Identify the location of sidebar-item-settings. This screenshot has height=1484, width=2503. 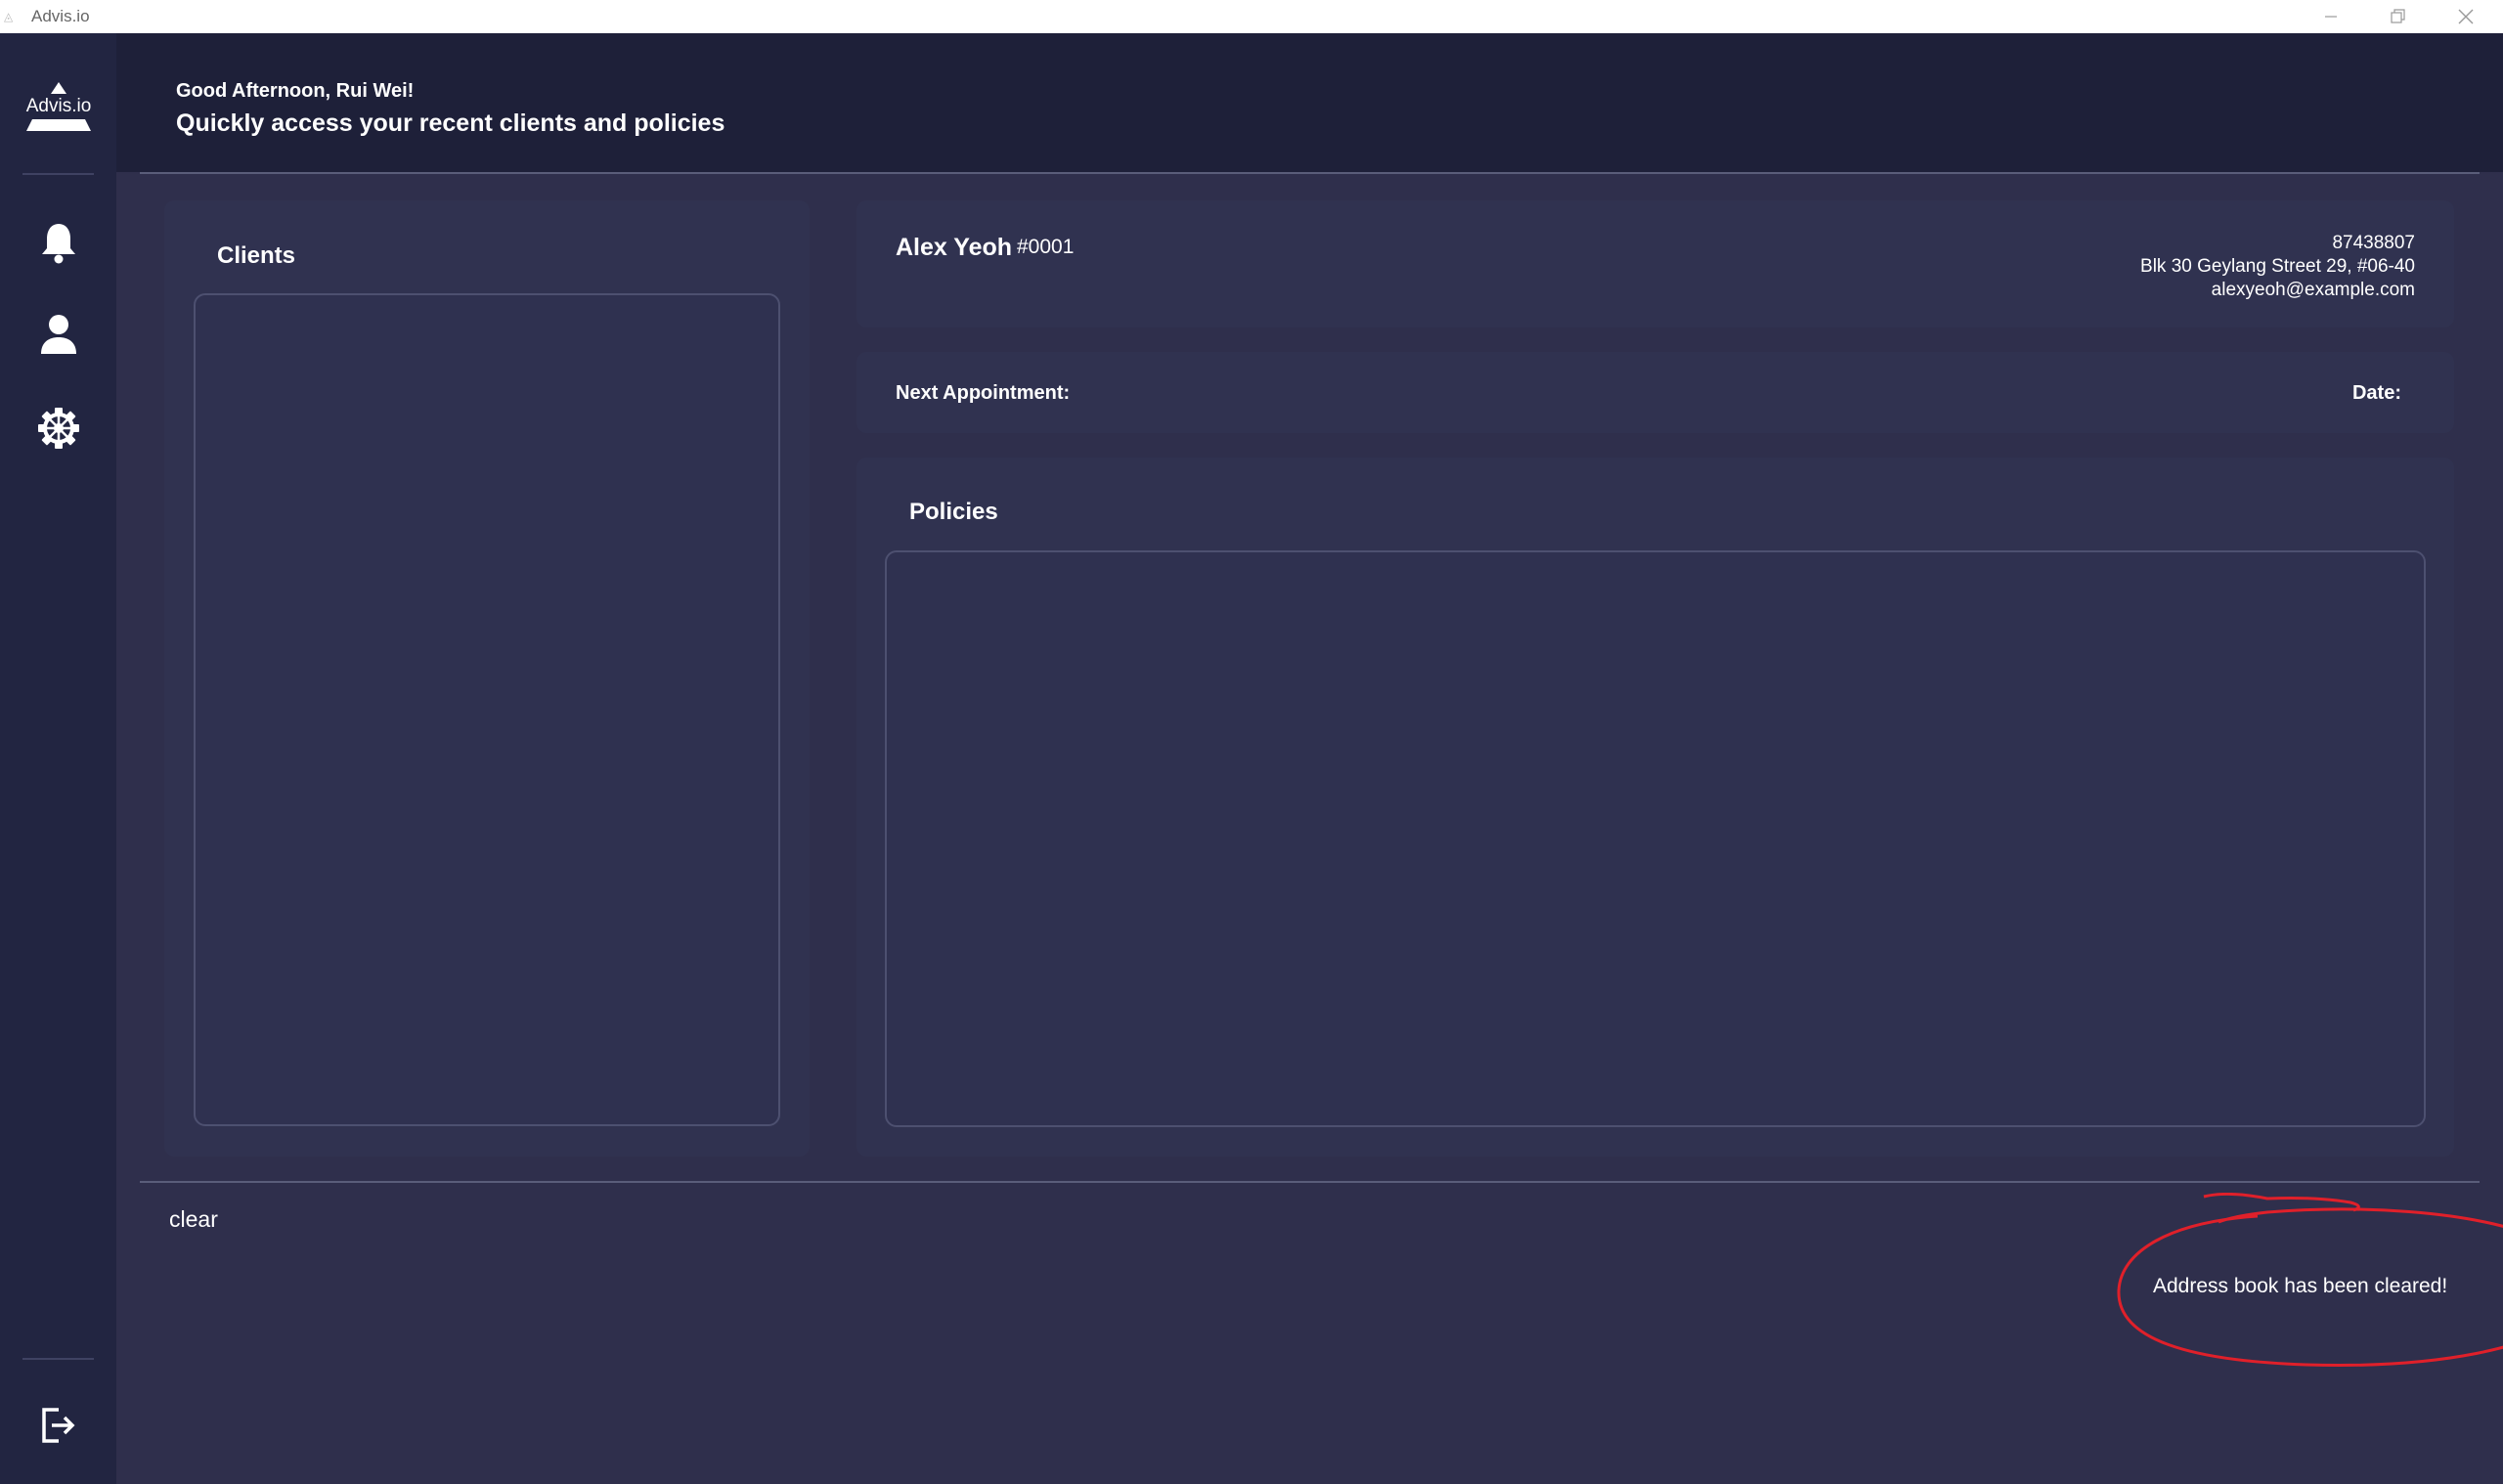
(58, 428).